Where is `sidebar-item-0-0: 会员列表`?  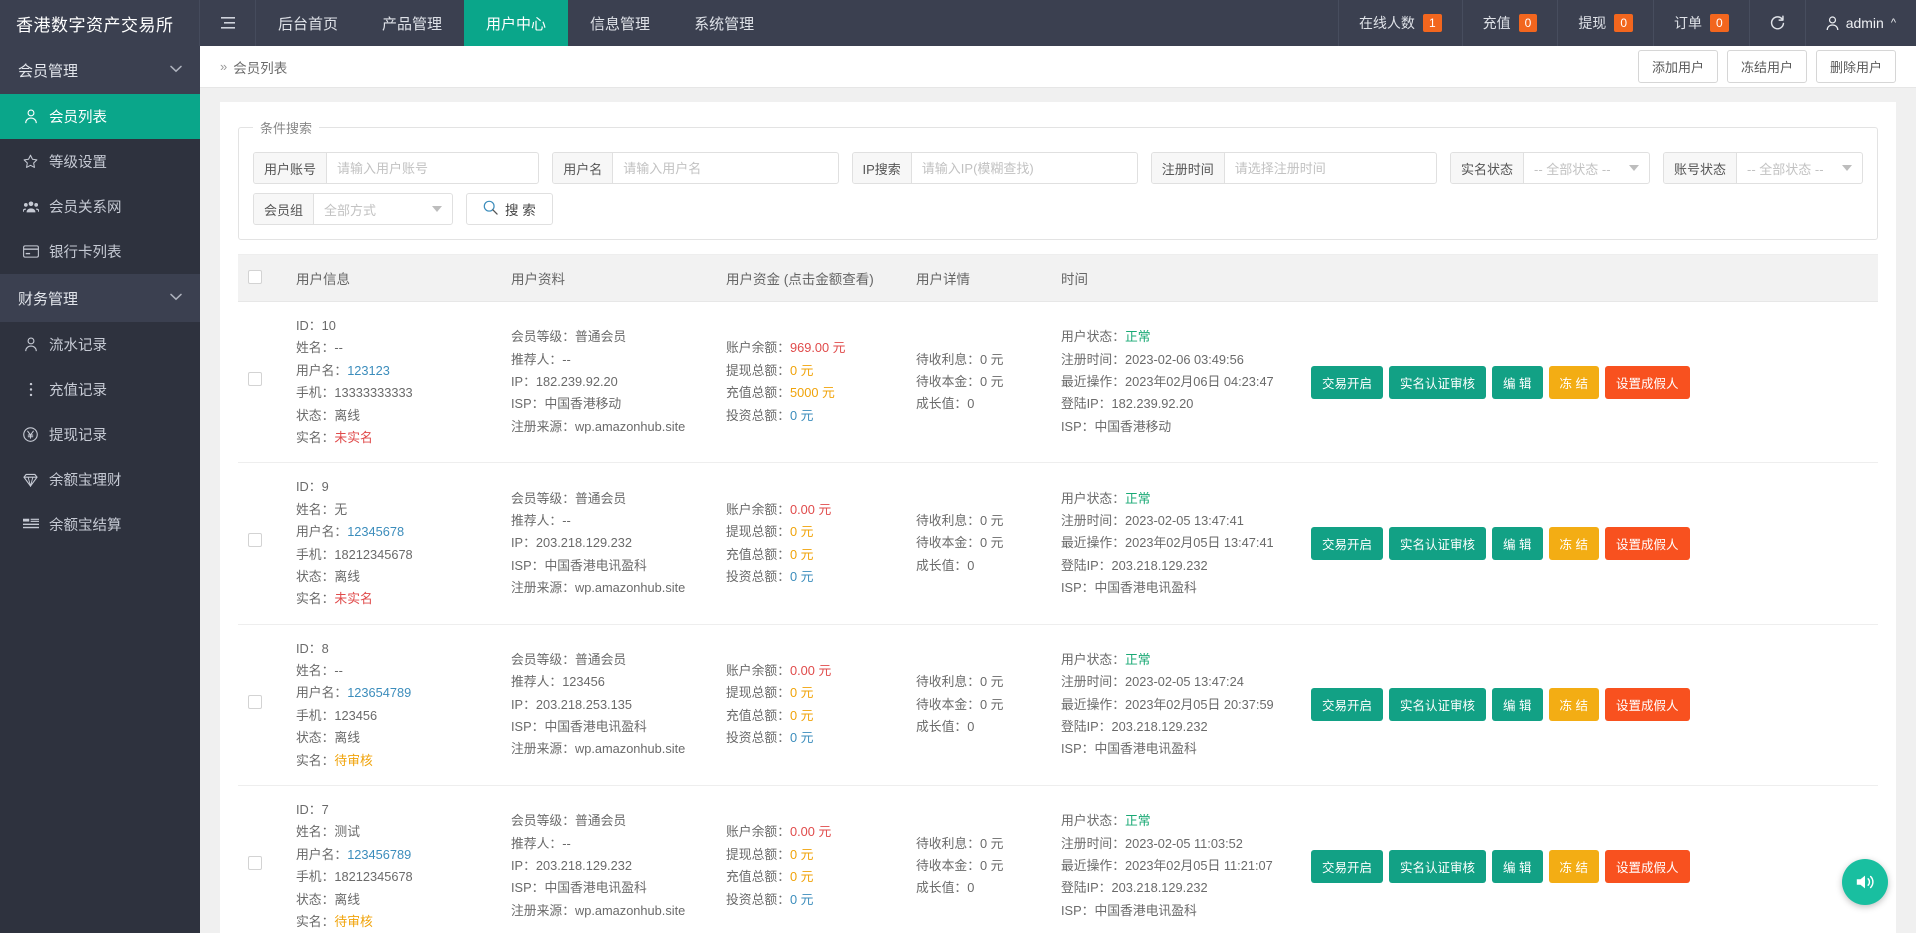
sidebar-item-0-0: 会员列表 is located at coordinates (100, 116).